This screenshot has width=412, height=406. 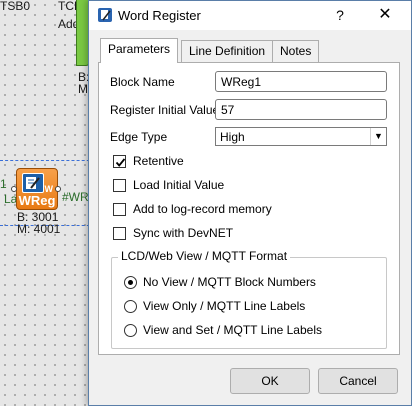 I want to click on notepad-icon, so click(x=33, y=183).